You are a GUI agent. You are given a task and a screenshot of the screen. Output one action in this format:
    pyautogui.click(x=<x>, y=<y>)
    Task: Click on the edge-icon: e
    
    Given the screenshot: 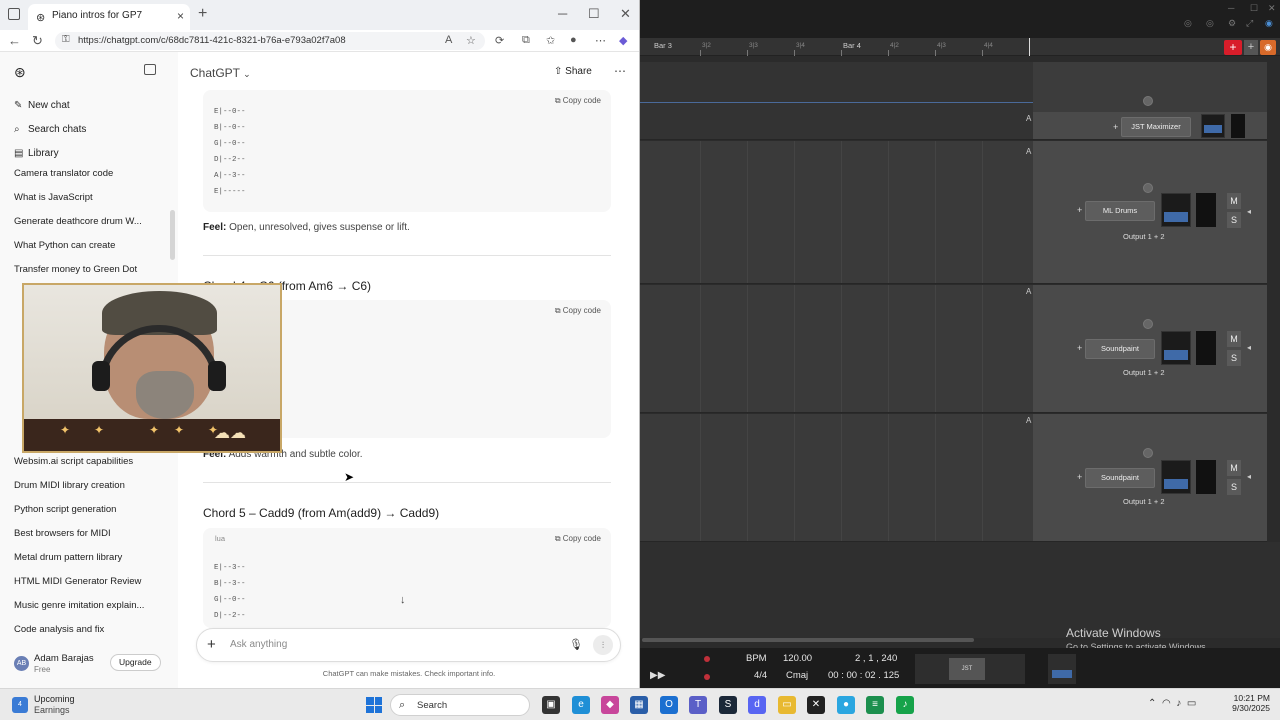 What is the action you would take?
    pyautogui.click(x=581, y=705)
    